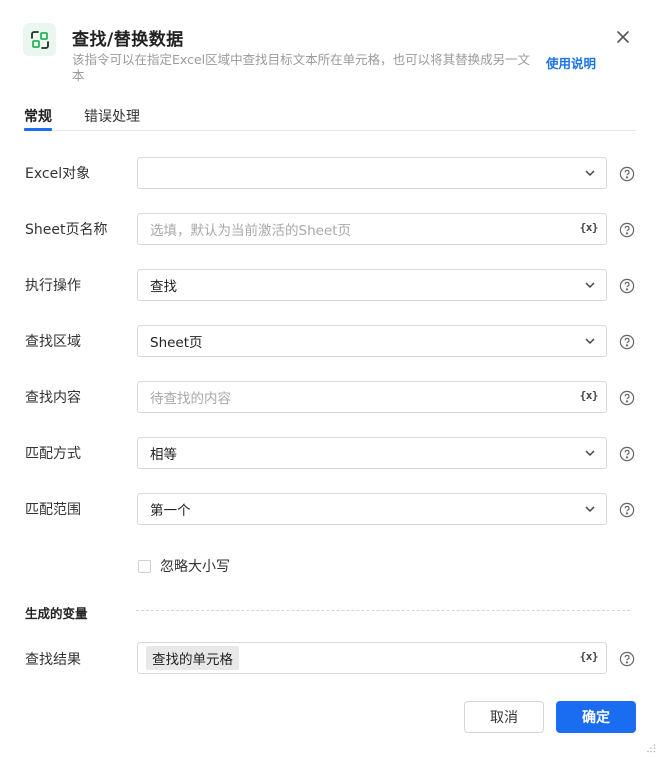  I want to click on sheet-name-placeholder: 选填，默认为当前激活的Sheet页, so click(251, 231).